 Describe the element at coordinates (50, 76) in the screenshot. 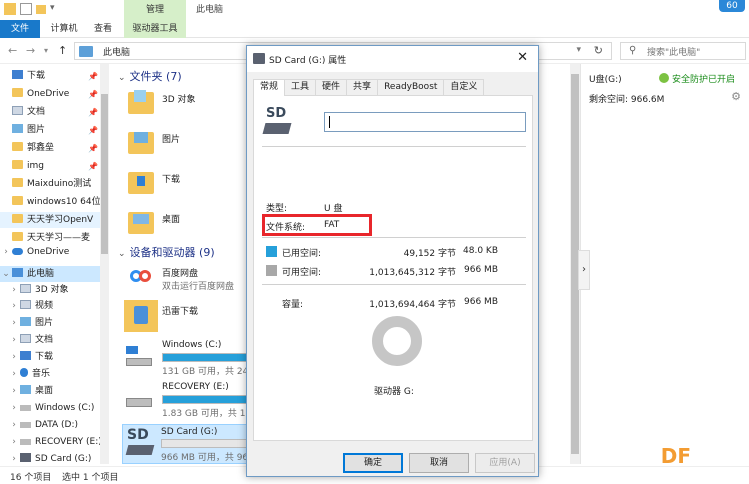

I see `nav-item-download: 下载` at that location.